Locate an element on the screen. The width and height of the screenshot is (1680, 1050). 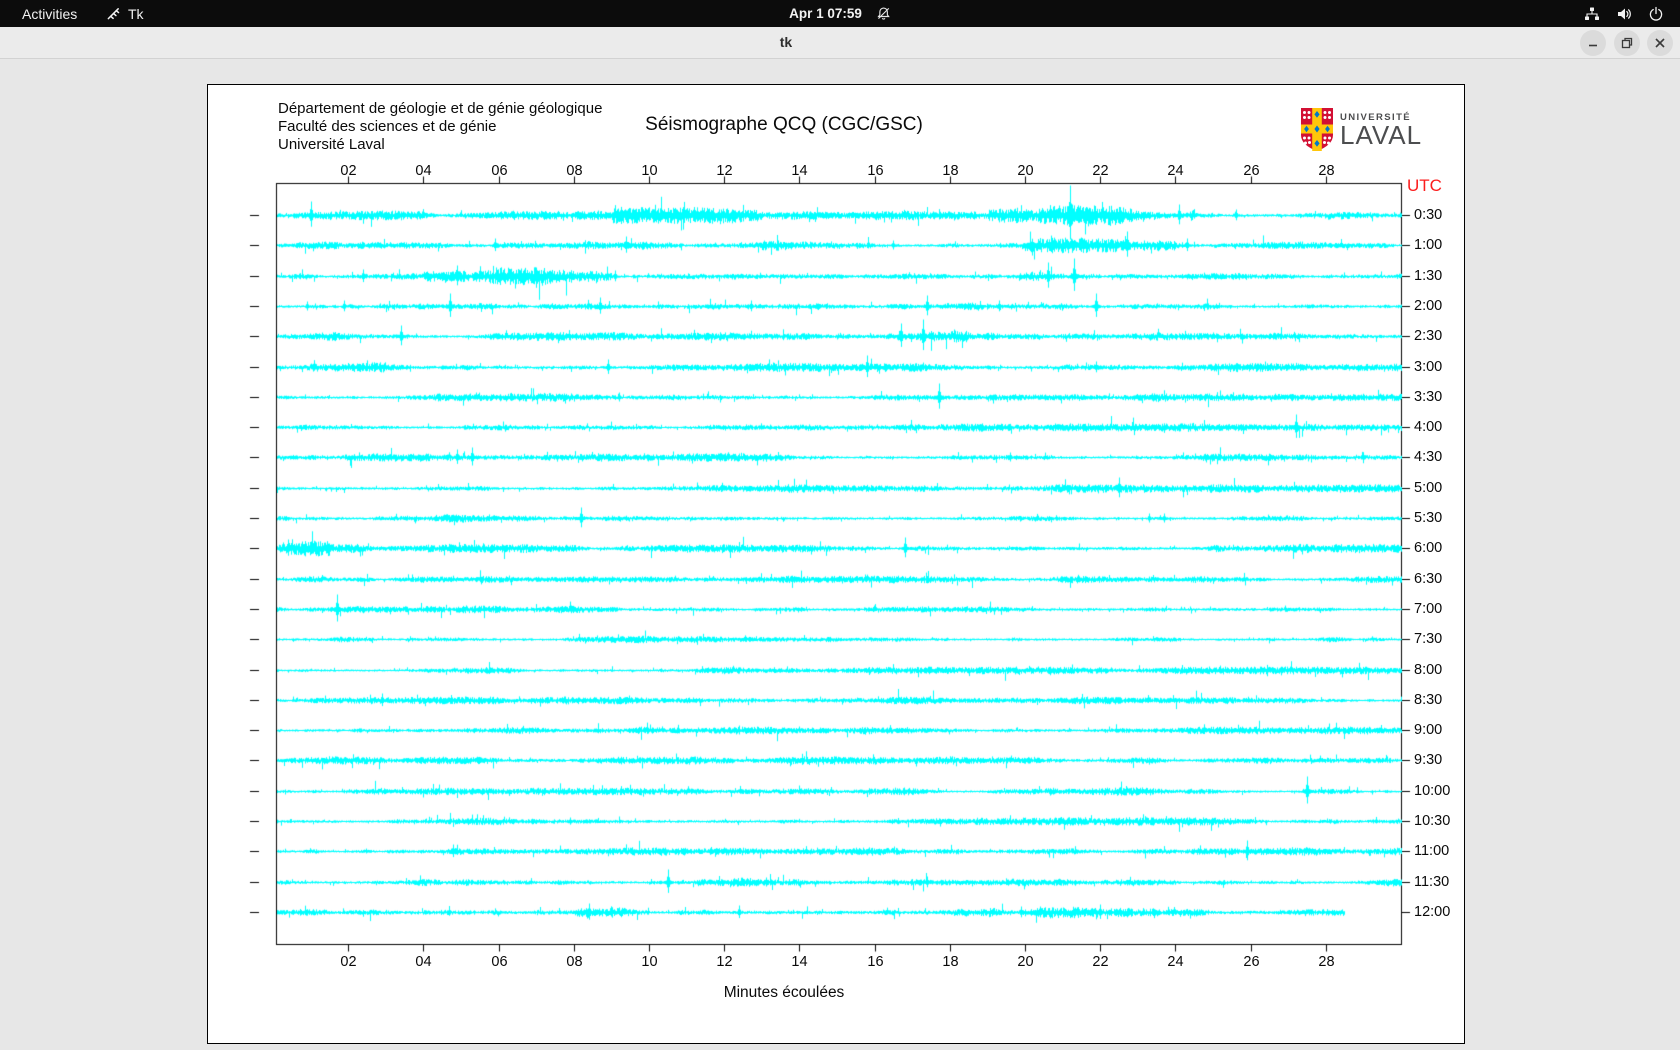
utc-time-label: 9:30 is located at coordinates (1428, 759).